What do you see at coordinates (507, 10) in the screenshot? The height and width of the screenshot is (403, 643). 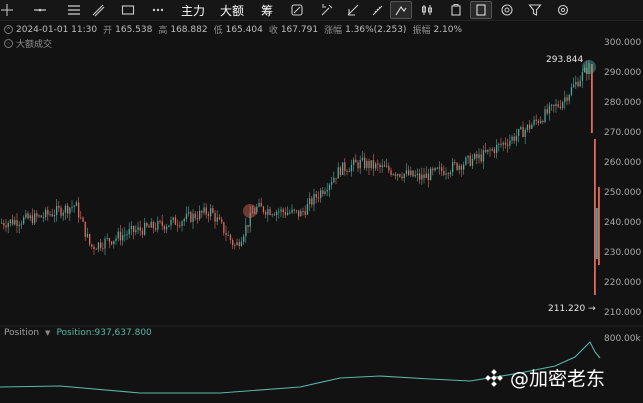 I see `camera-icon` at bounding box center [507, 10].